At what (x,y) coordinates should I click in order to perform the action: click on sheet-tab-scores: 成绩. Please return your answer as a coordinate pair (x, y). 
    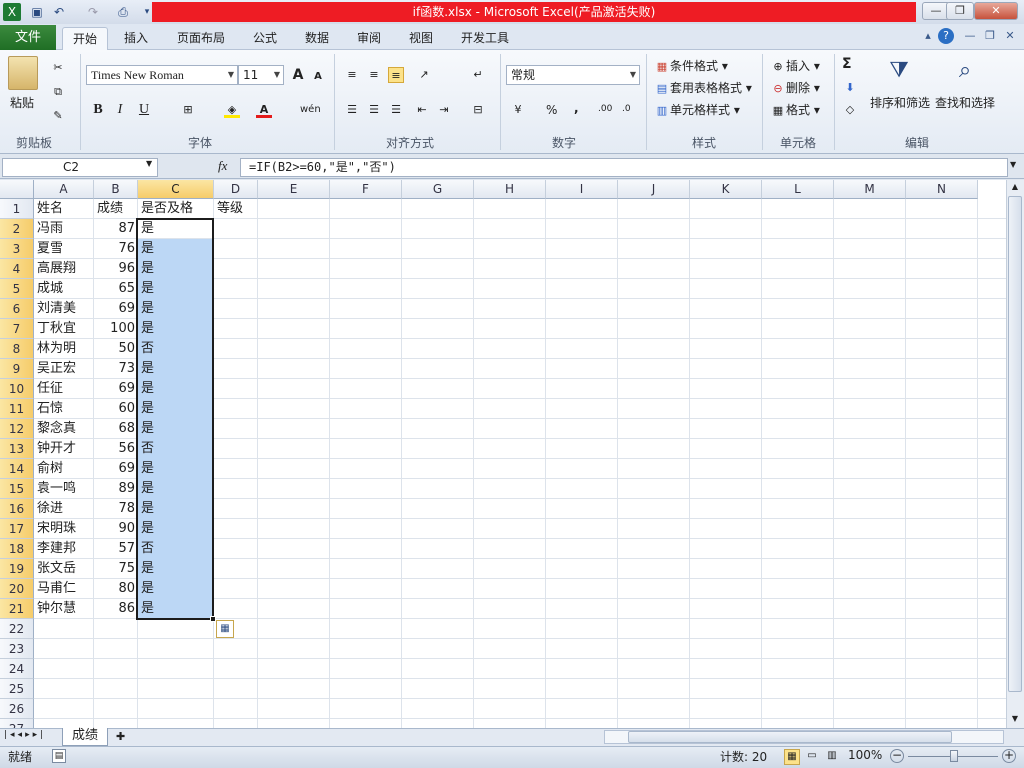
    Looking at the image, I should click on (85, 737).